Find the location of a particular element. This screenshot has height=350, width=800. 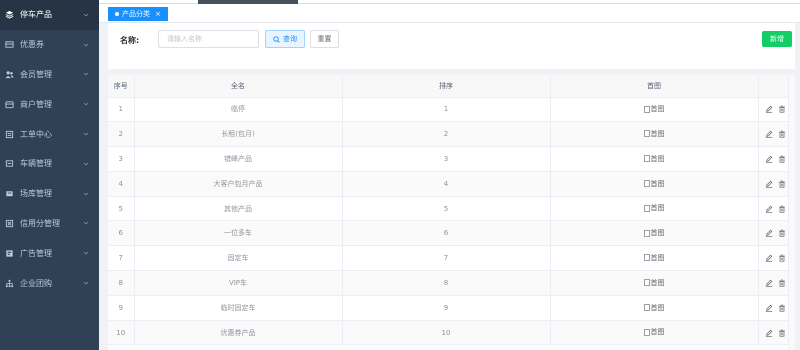

sidebar-item-7: 场库管理 is located at coordinates (49, 194).